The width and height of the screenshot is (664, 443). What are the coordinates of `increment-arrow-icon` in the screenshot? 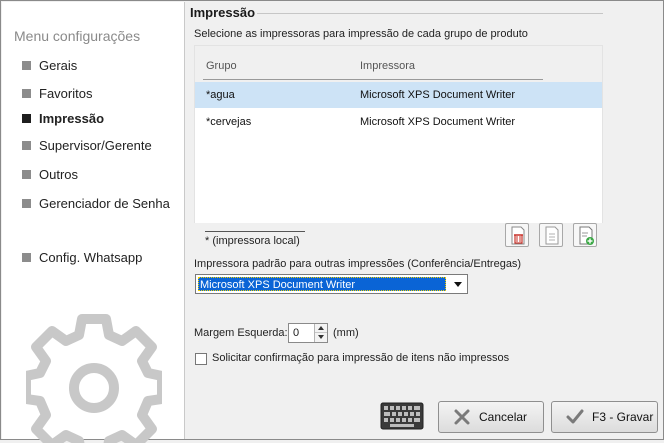 It's located at (321, 328).